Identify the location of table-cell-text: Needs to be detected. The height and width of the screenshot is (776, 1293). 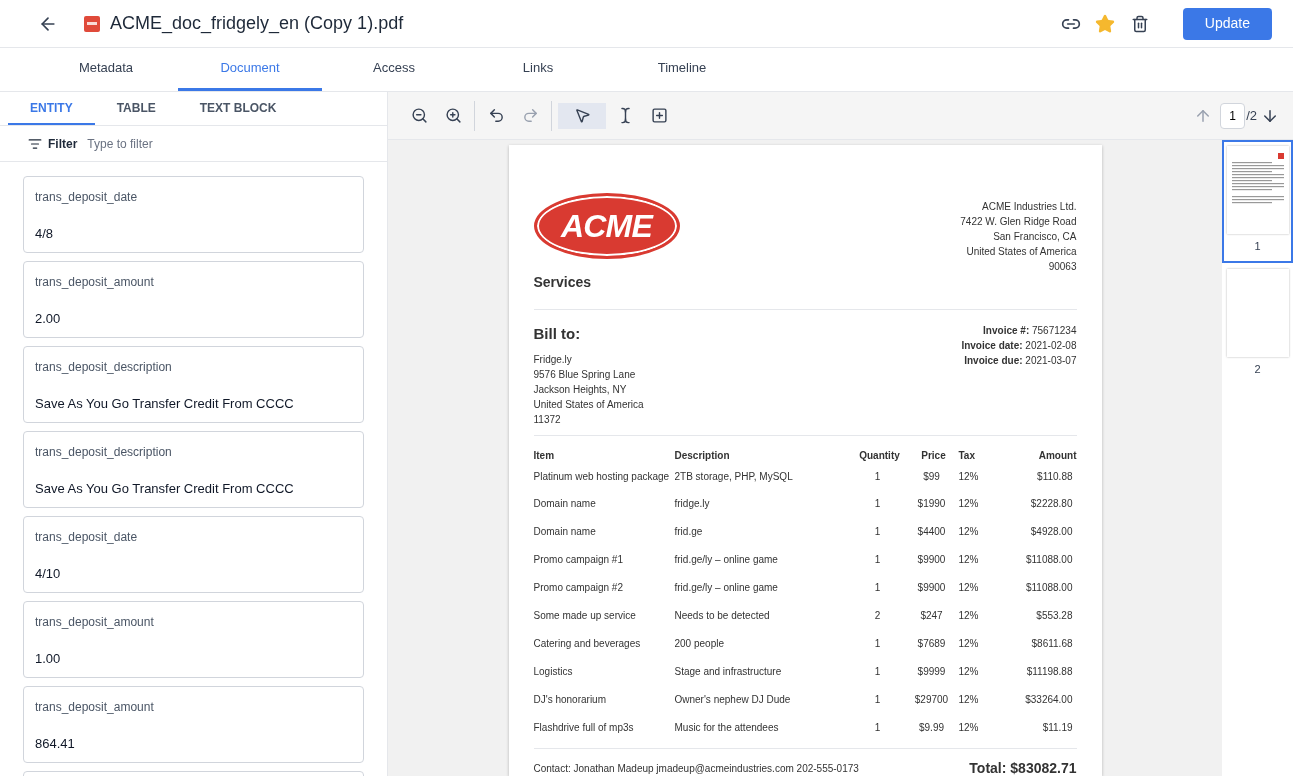
(722, 615).